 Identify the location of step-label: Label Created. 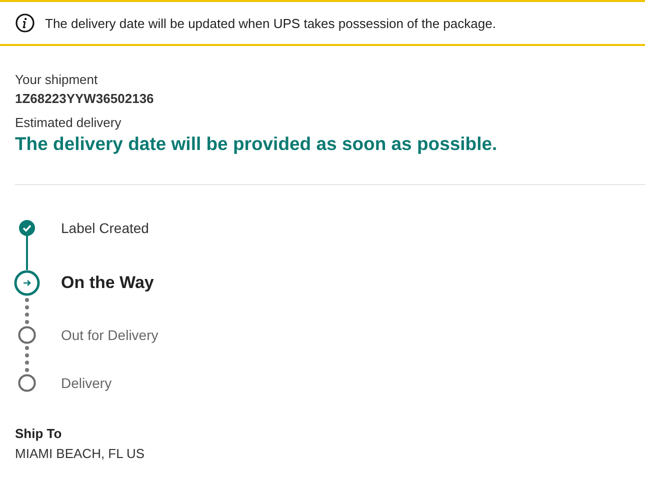
(105, 228).